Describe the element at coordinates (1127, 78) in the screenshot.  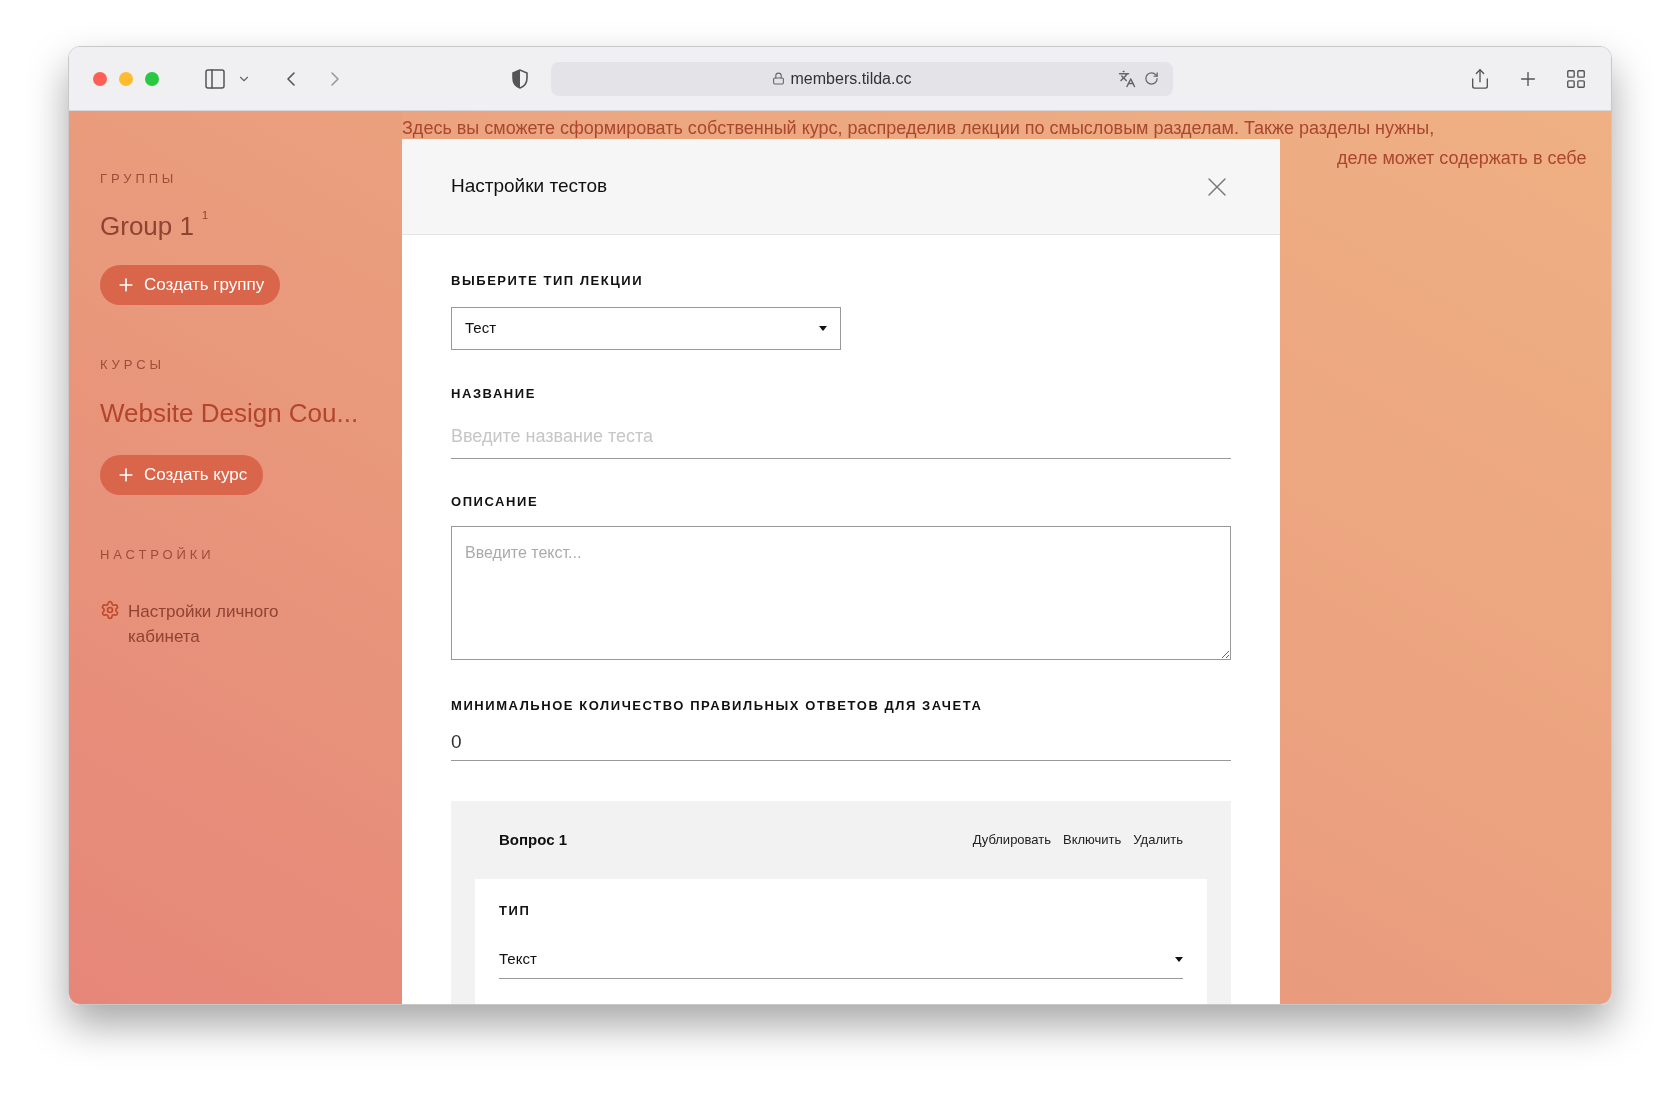
I see `translate-icon` at that location.